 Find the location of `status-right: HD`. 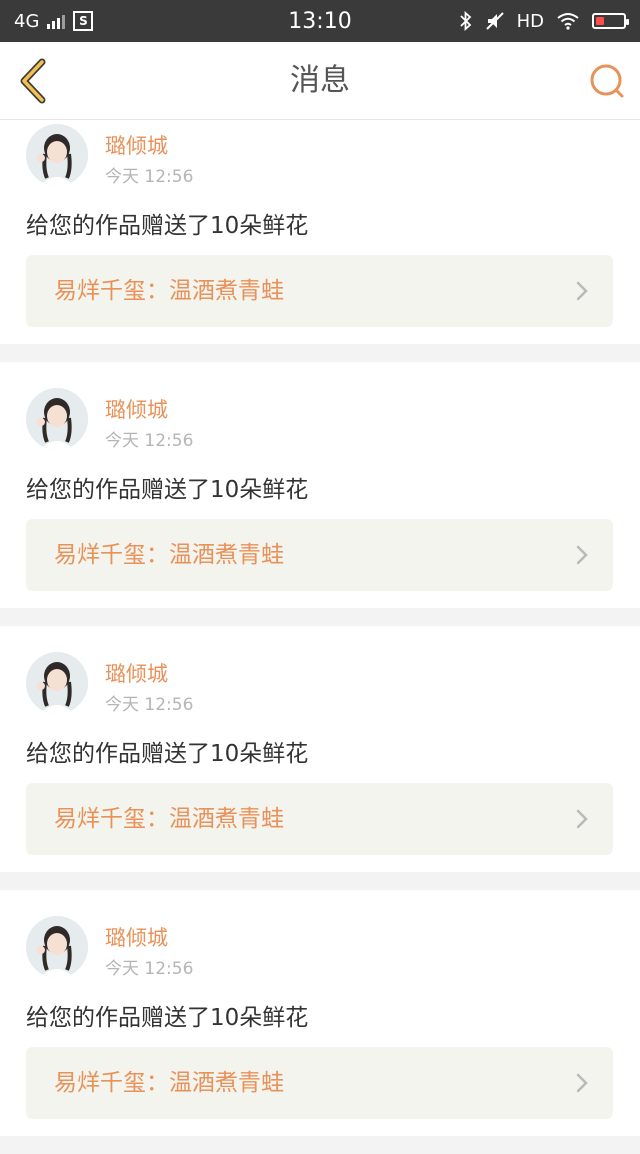

status-right: HD is located at coordinates (544, 21).